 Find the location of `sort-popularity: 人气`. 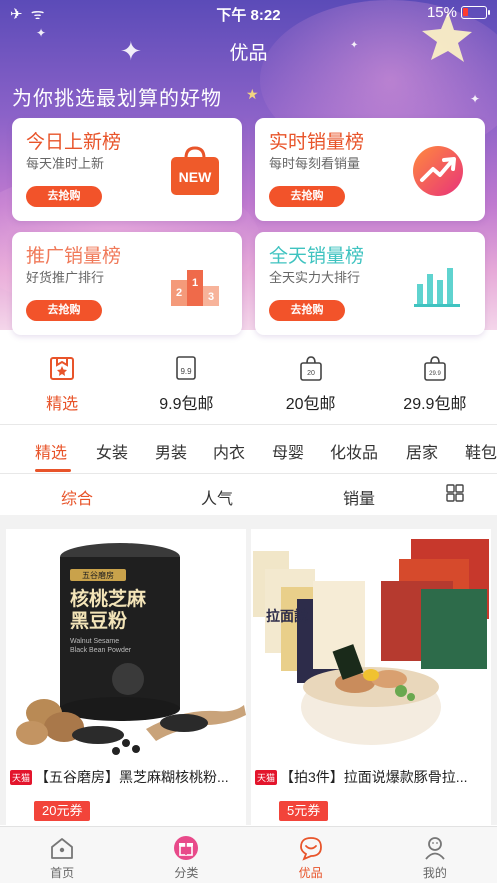

sort-popularity: 人气 is located at coordinates (217, 497).